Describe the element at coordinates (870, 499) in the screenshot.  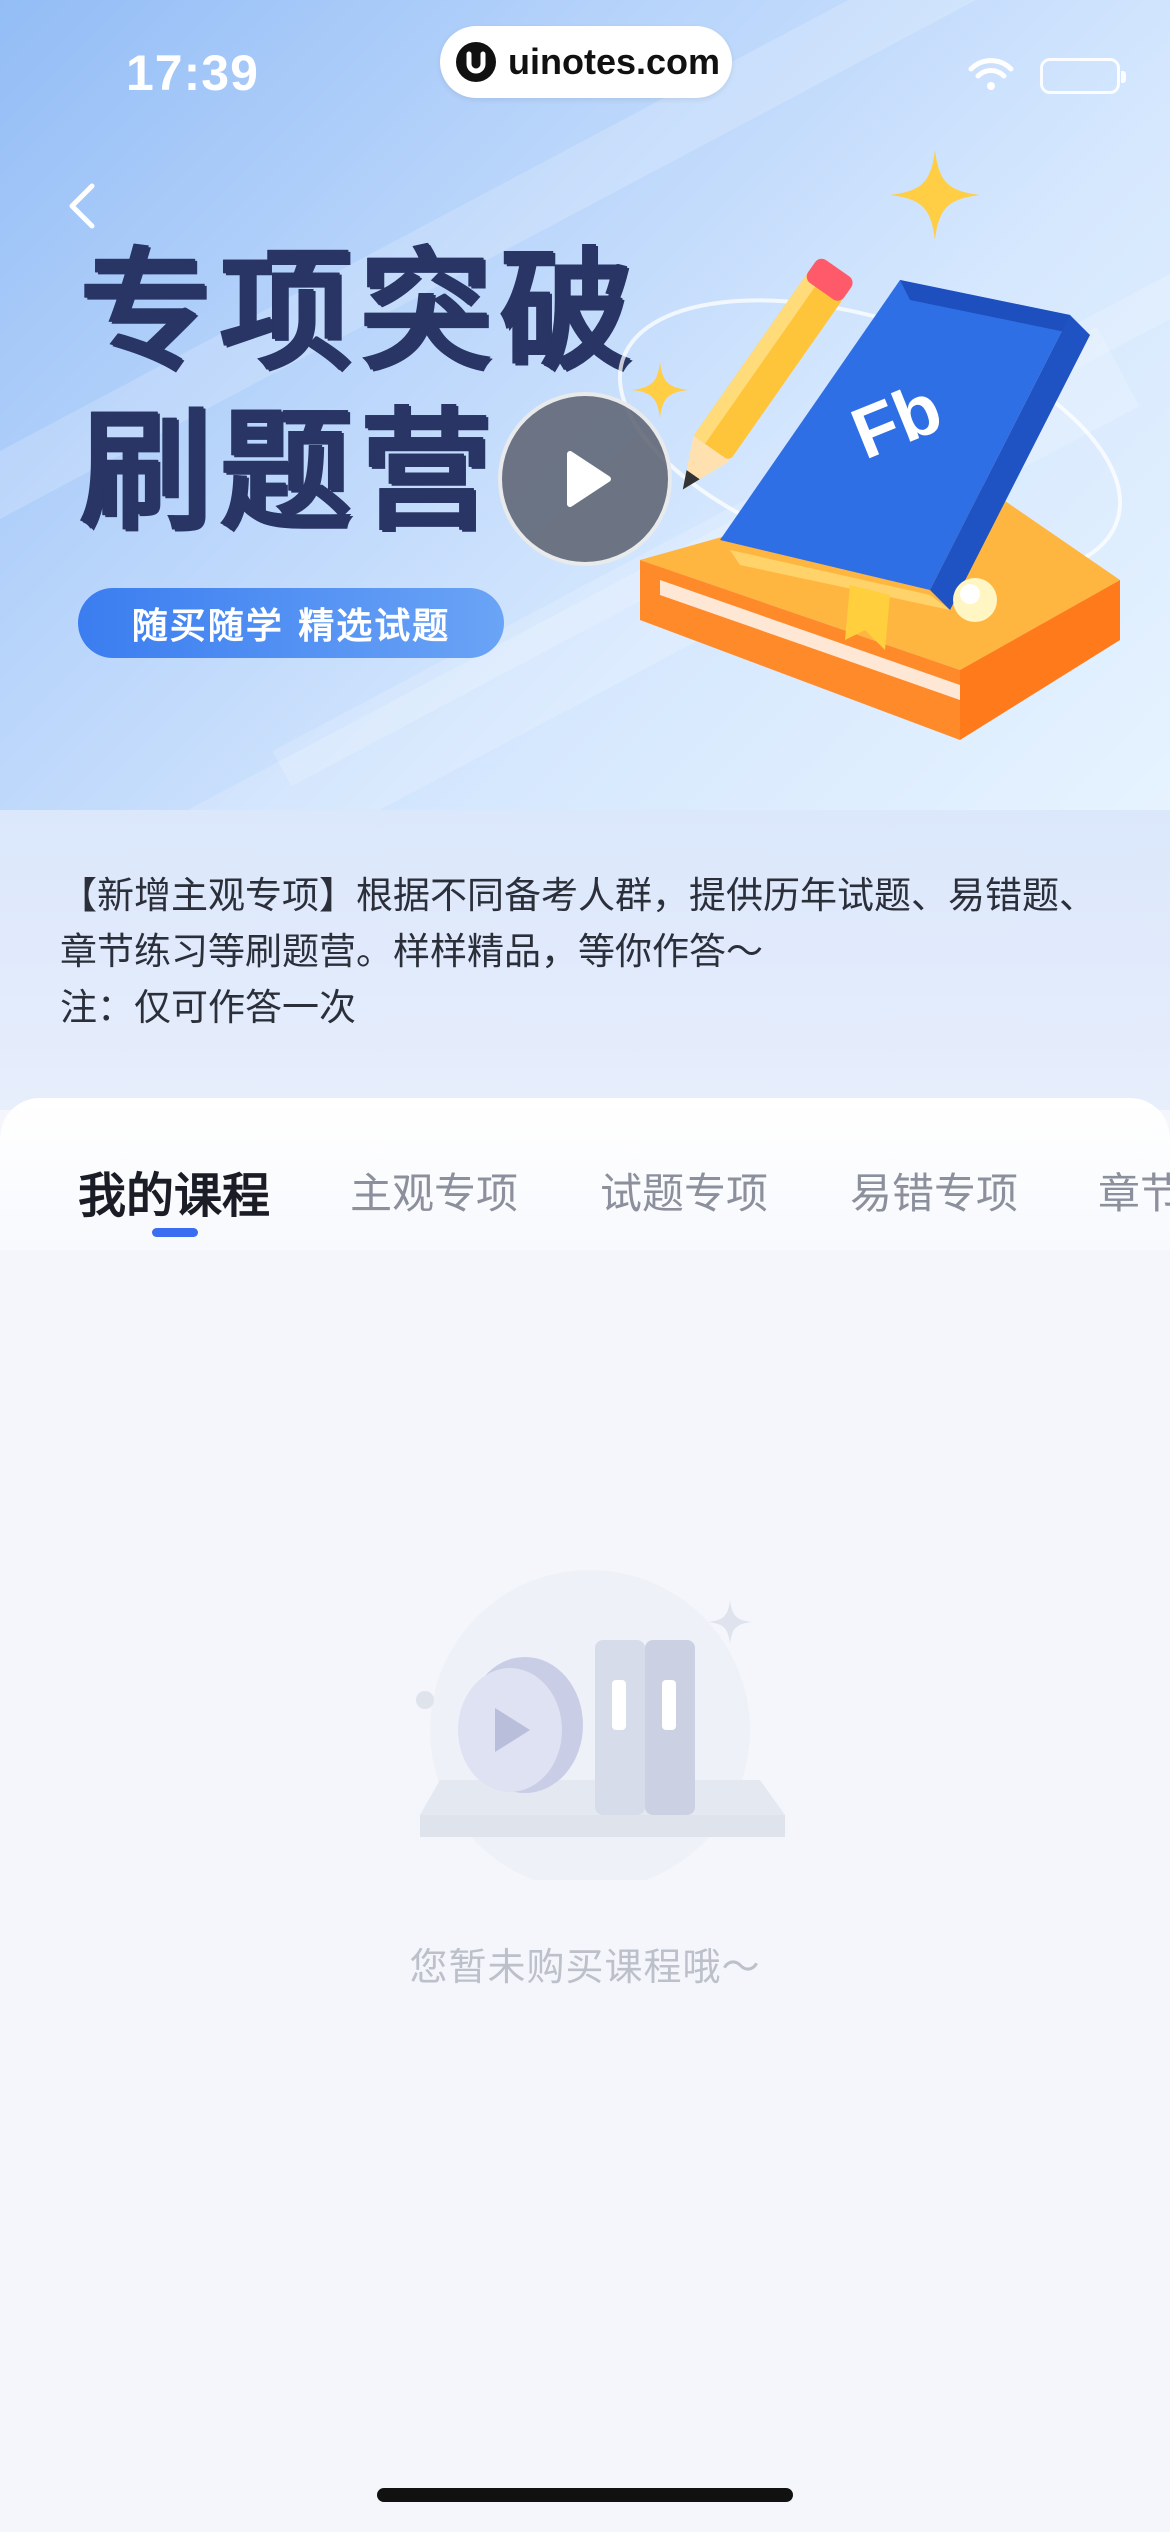
I see `book-illustration: Fb` at that location.